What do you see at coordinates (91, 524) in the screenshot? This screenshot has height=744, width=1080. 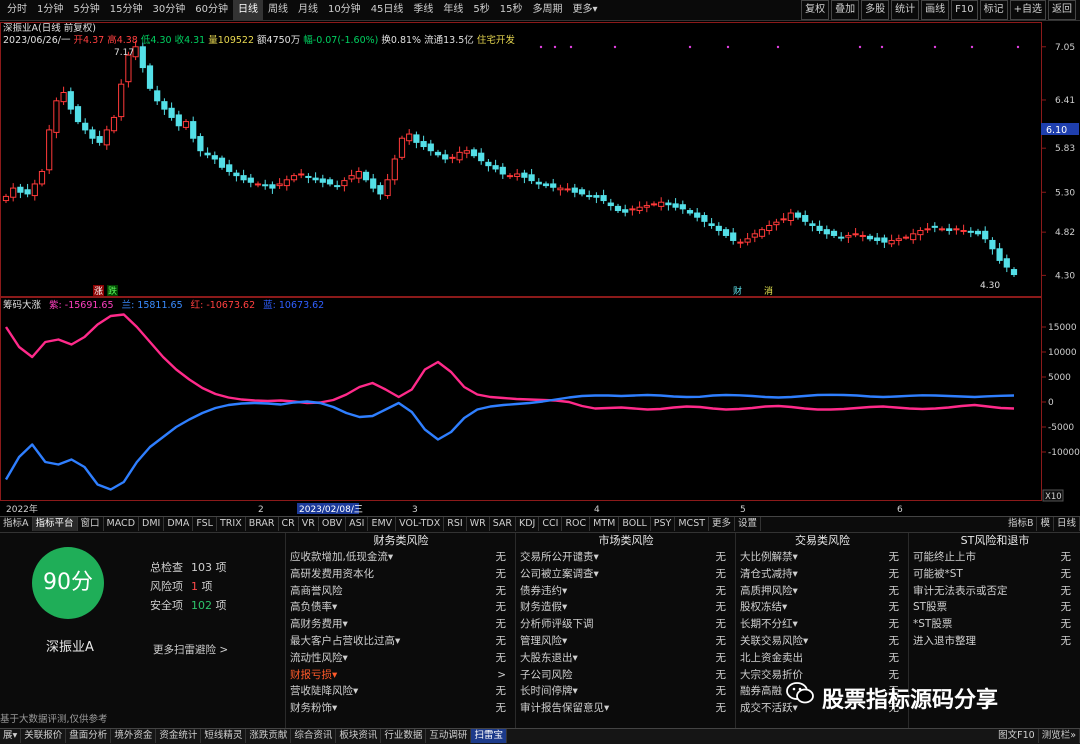 I see `indicator-tab: 窗口` at bounding box center [91, 524].